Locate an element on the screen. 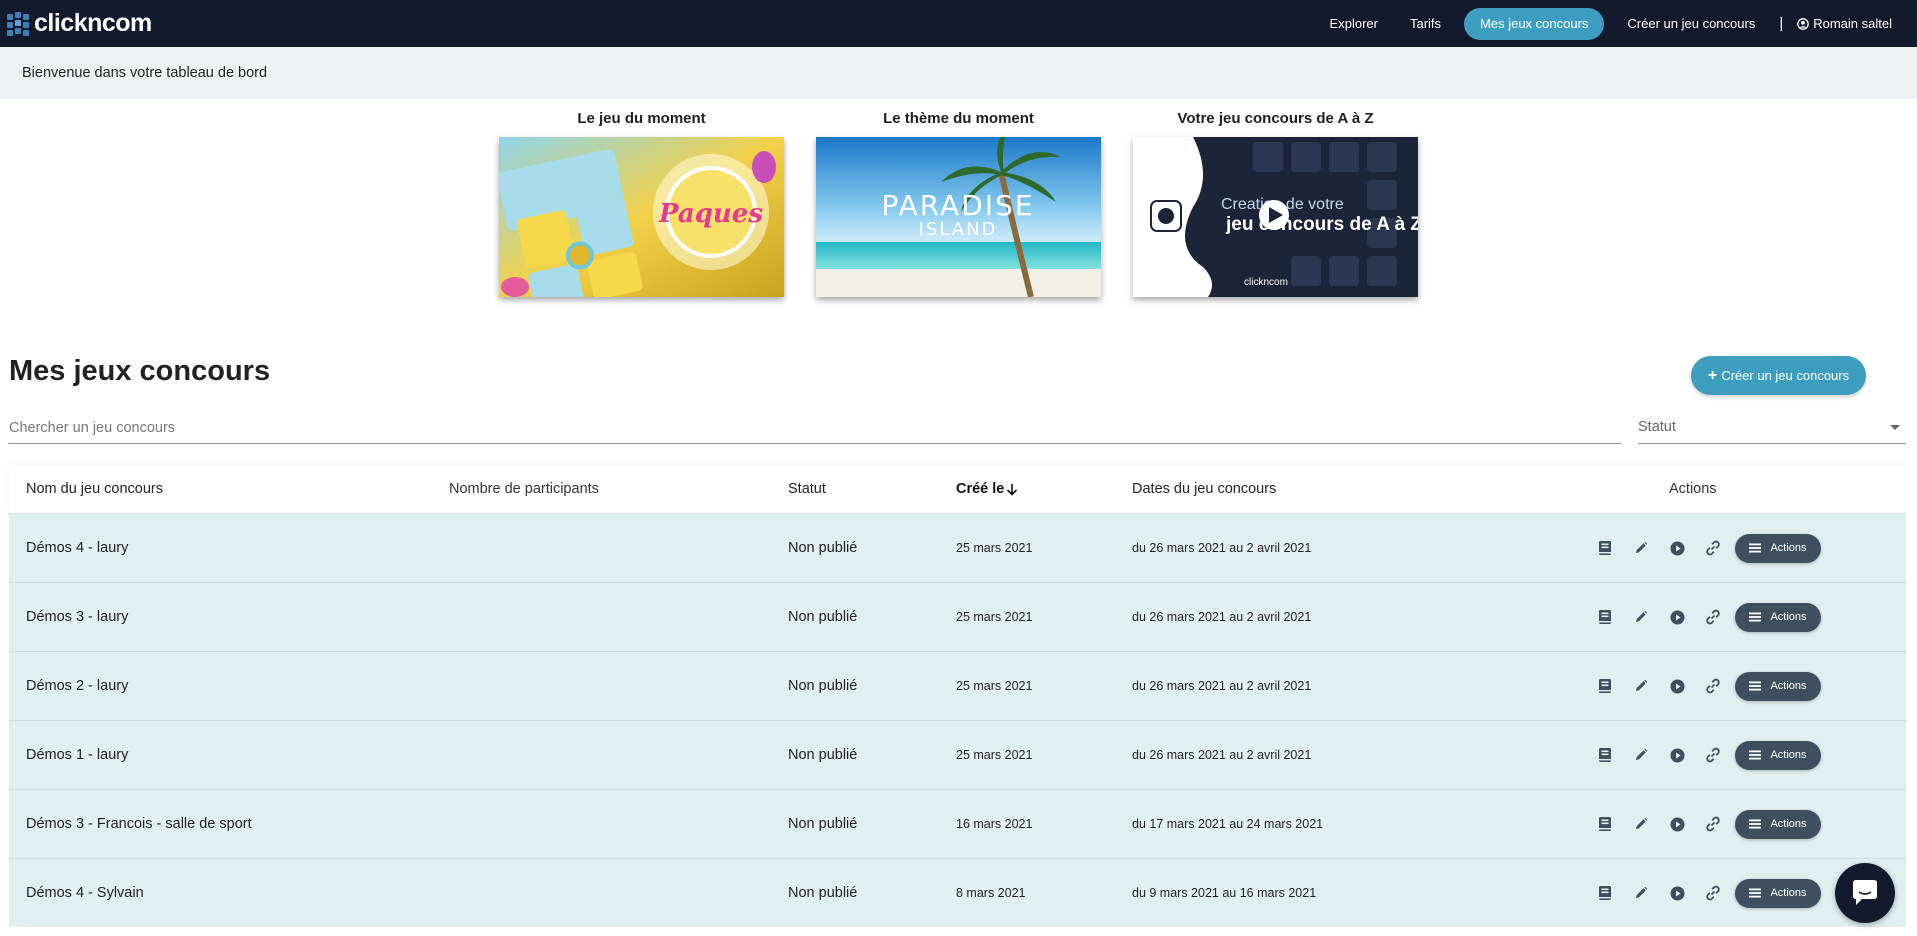 Image resolution: width=1917 pixels, height=936 pixels. contest-name: Démos 4 - laury is located at coordinates (77, 548).